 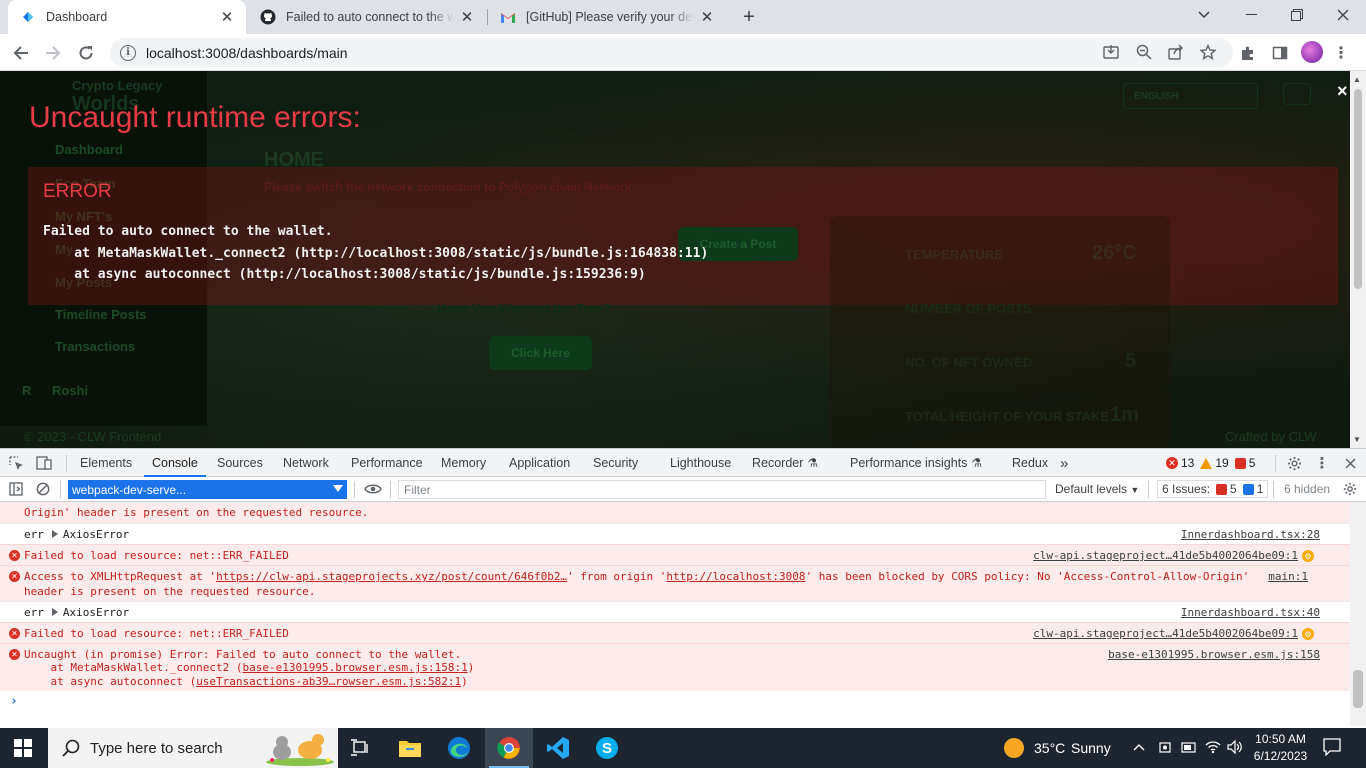 What do you see at coordinates (1342, 91) in the screenshot?
I see `overlay-close-icon: ×` at bounding box center [1342, 91].